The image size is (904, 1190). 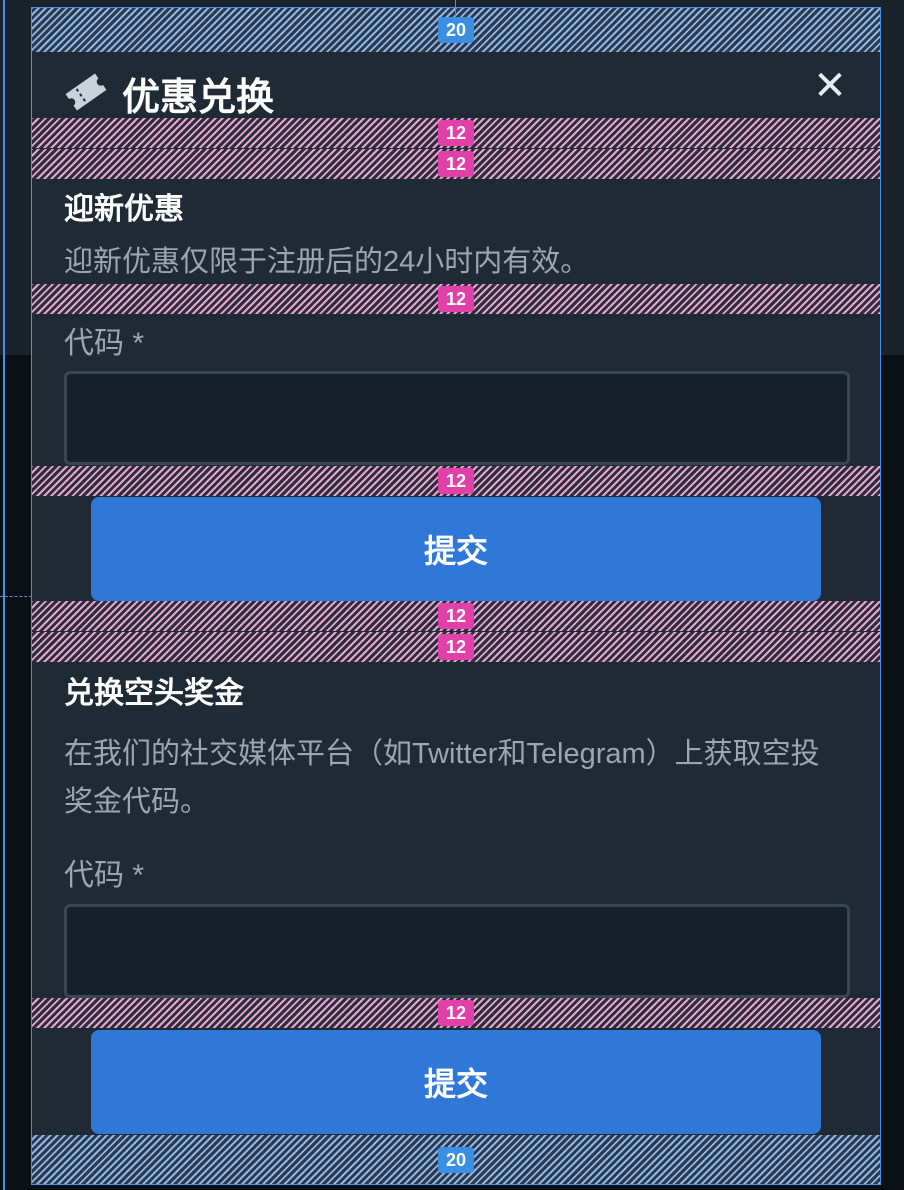 I want to click on layout-guide-center, so click(x=455, y=10).